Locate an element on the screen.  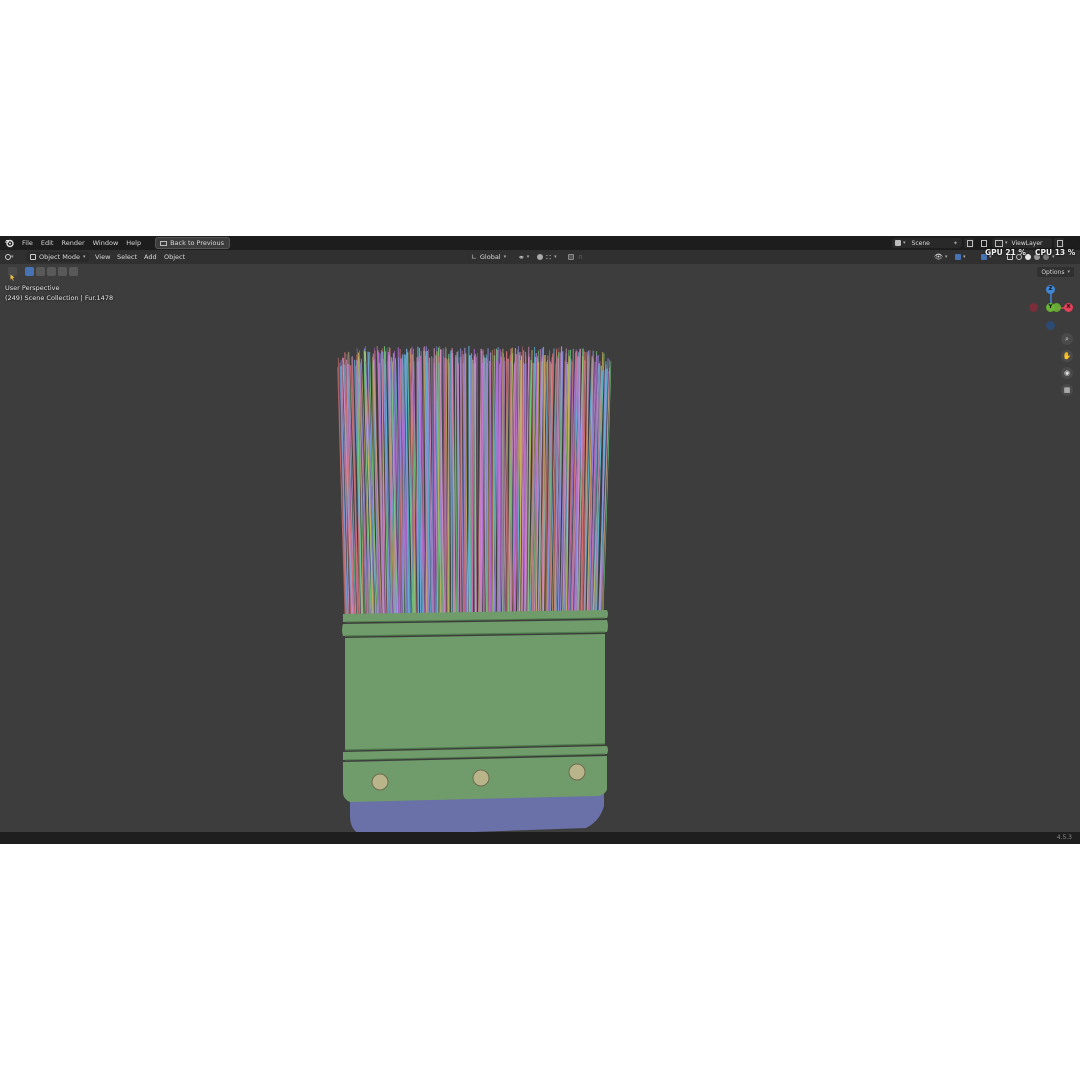
gizmo-x-axis: X is located at coordinates (1068, 307).